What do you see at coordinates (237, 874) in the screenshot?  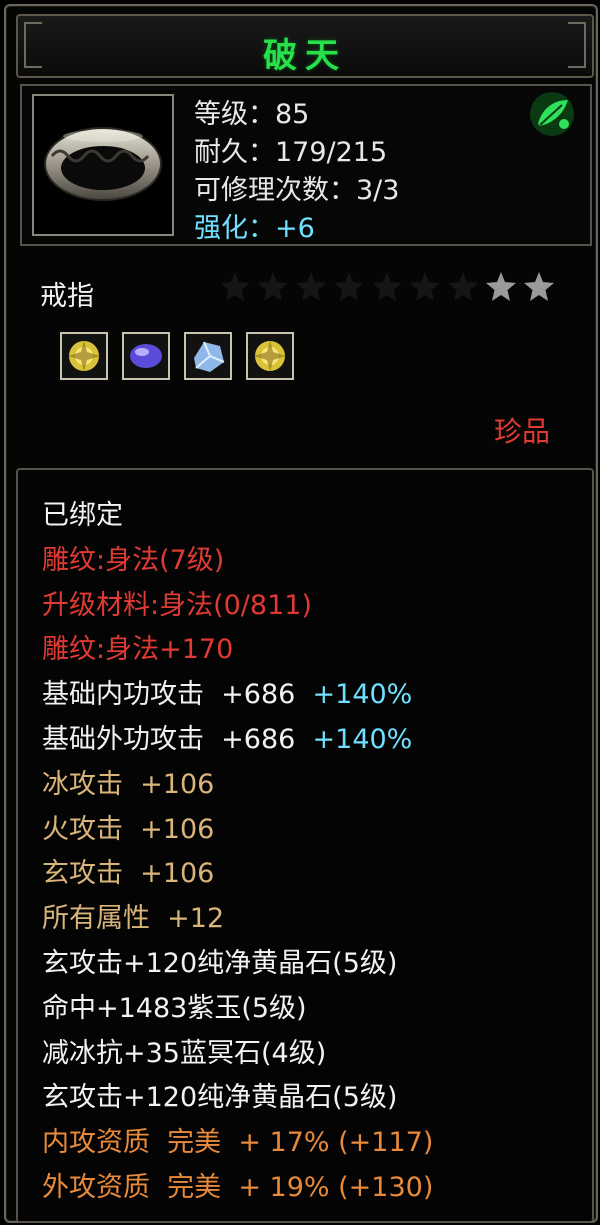 I see `mystic-attack-line: 玄攻击 +106` at bounding box center [237, 874].